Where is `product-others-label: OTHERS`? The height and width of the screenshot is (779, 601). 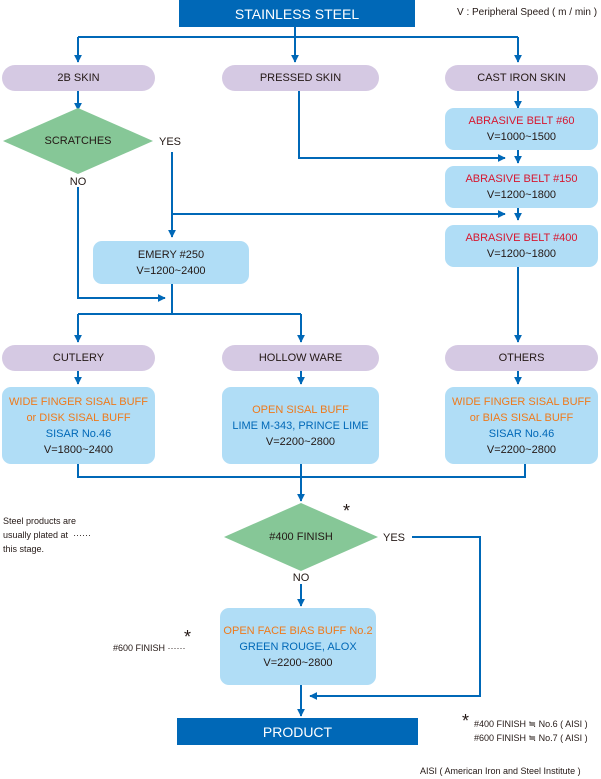
product-others-label: OTHERS is located at coordinates (521, 358).